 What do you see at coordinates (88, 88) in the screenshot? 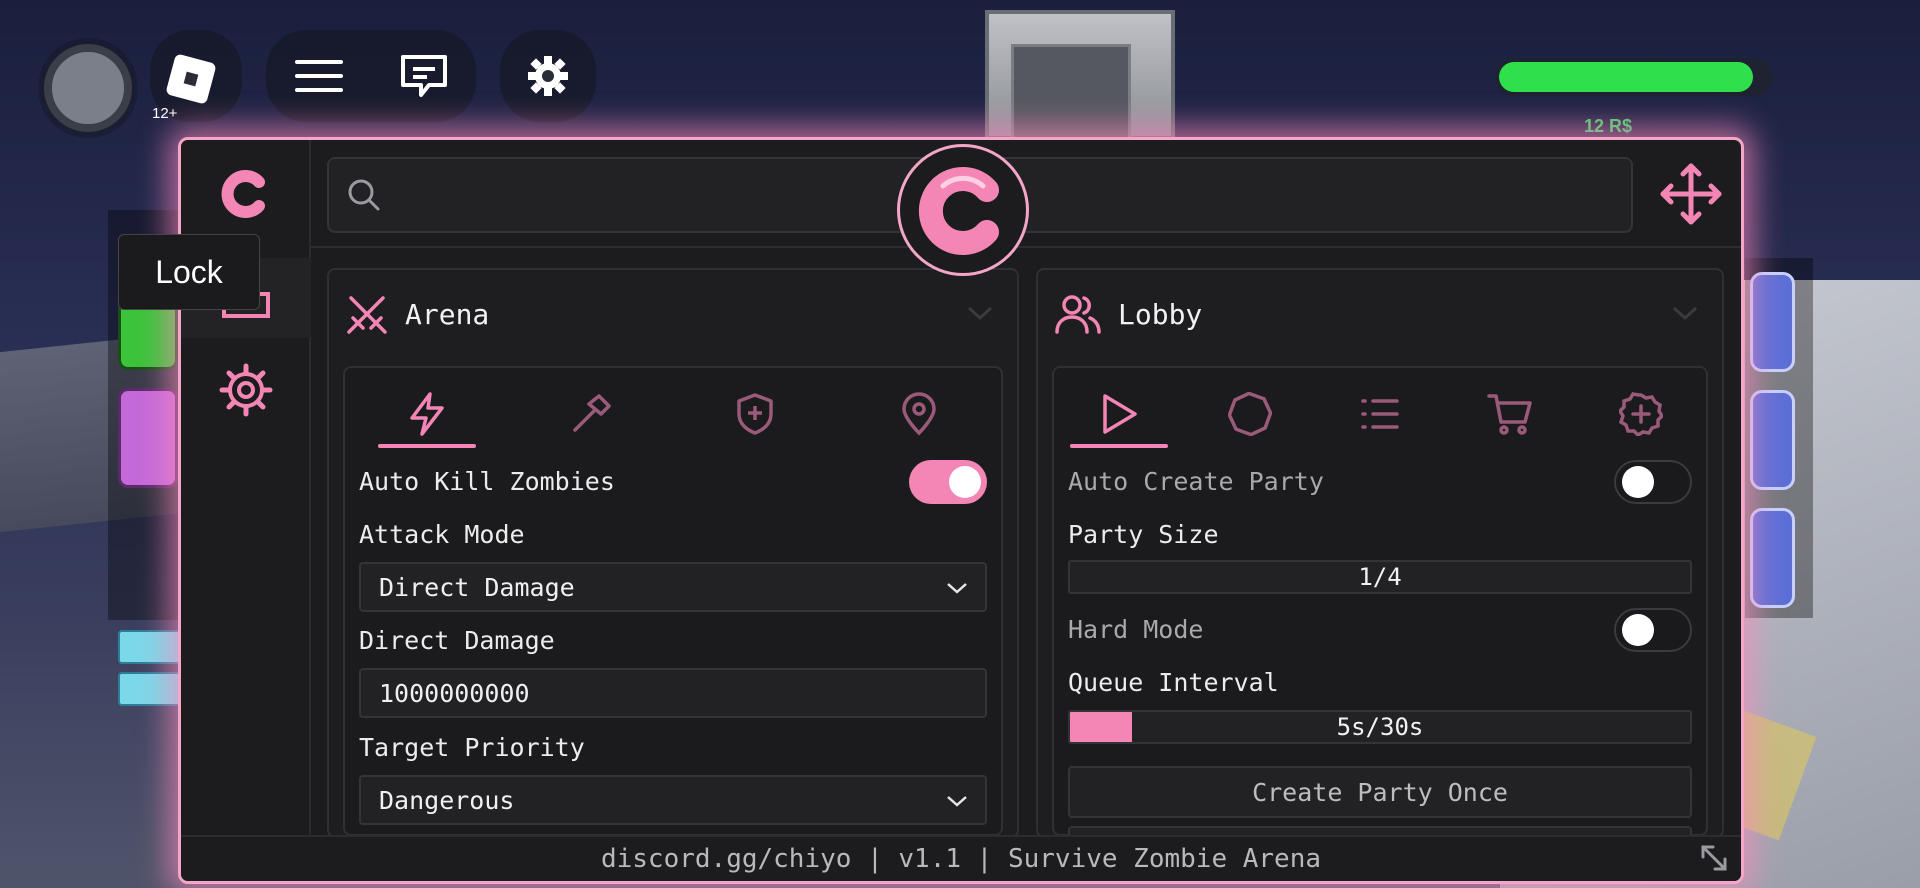
I see `joystick-button` at bounding box center [88, 88].